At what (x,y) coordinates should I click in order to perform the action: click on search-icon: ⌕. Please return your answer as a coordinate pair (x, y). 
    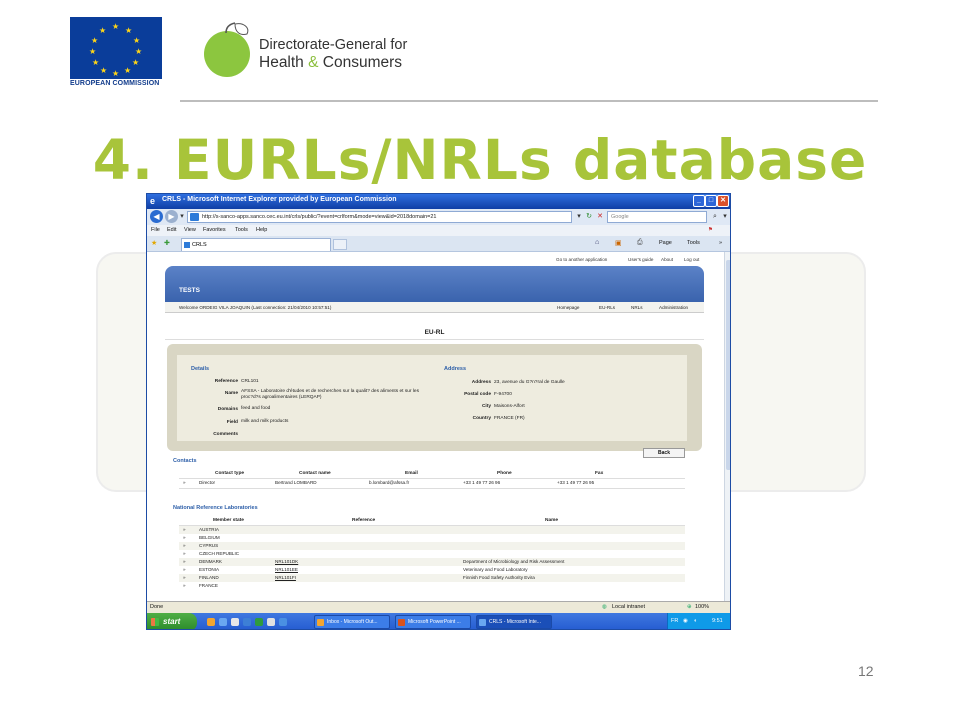
    Looking at the image, I should click on (715, 217).